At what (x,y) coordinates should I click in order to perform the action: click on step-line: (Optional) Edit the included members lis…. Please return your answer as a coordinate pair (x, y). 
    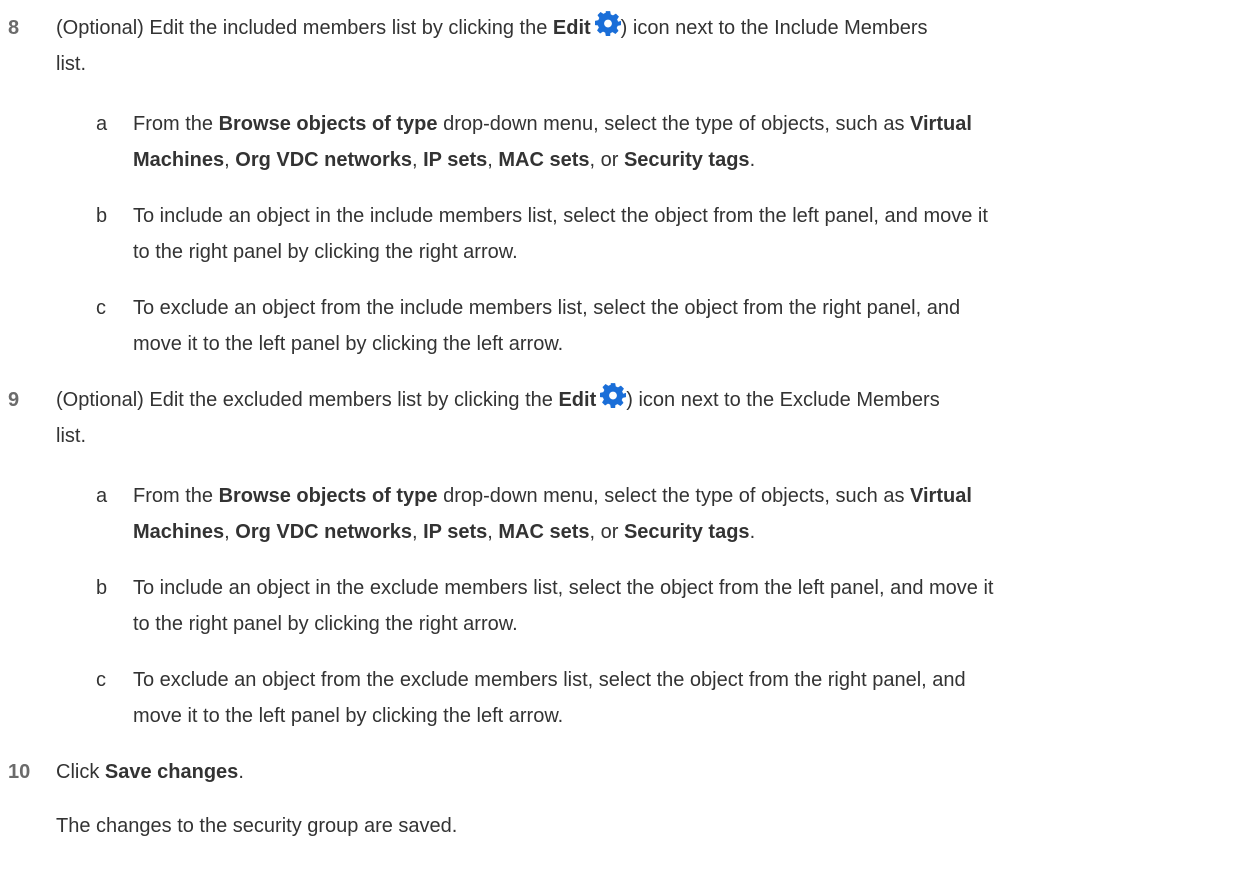
    Looking at the image, I should click on (641, 28).